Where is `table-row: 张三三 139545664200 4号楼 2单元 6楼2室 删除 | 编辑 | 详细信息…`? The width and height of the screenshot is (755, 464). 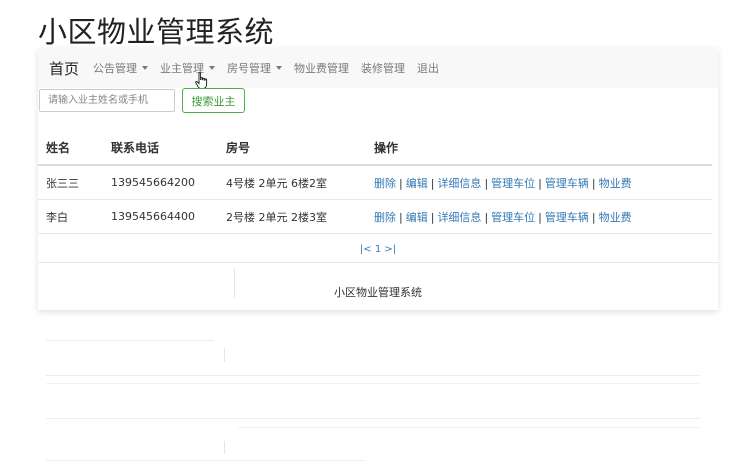
table-row: 张三三 139545664200 4号楼 2单元 6楼2室 删除 | 编辑 | 详细信息… is located at coordinates (375, 182).